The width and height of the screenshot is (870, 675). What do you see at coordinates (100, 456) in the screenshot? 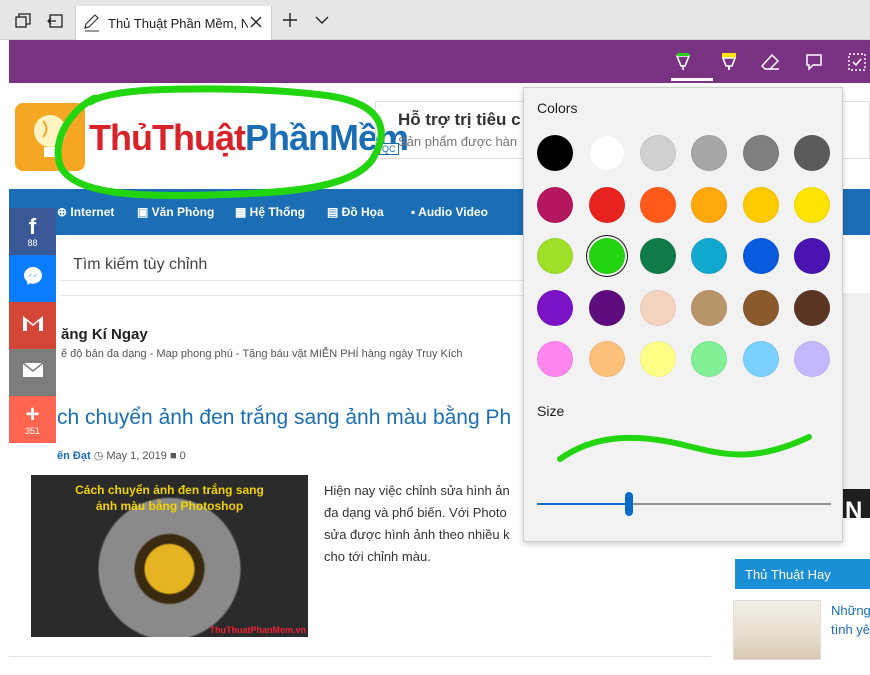
I see `clock-icon: ◷` at bounding box center [100, 456].